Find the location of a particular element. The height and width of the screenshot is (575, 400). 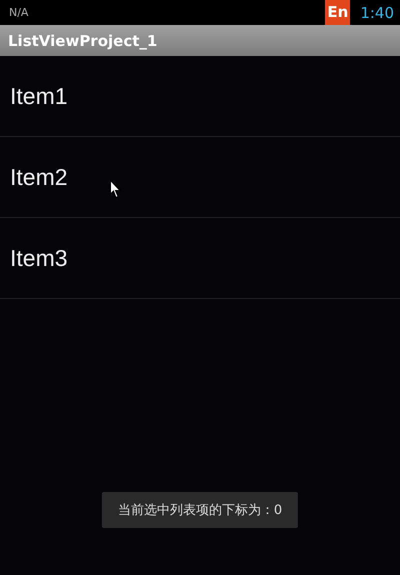

carrier-text: N/A is located at coordinates (18, 12).